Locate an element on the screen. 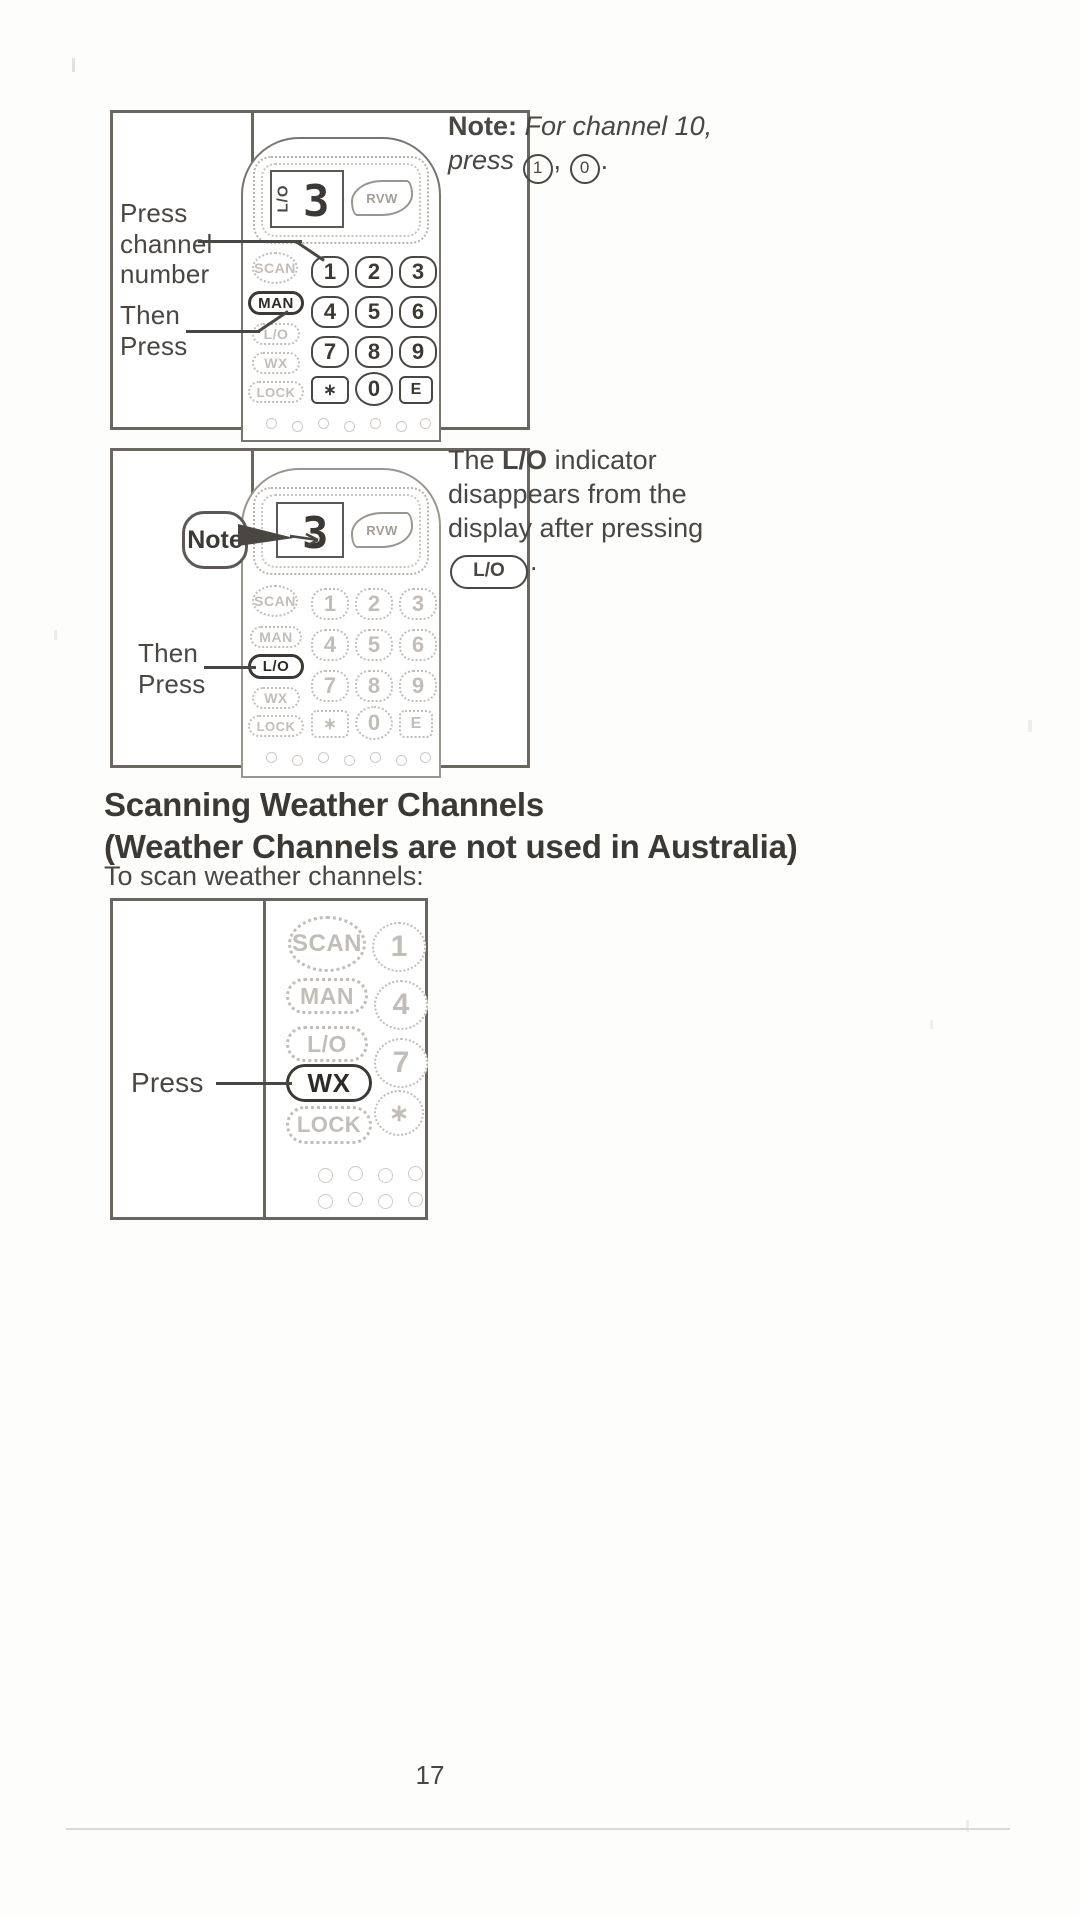 The height and width of the screenshot is (1916, 1080). note-pointer-arrow is located at coordinates (278, 536).